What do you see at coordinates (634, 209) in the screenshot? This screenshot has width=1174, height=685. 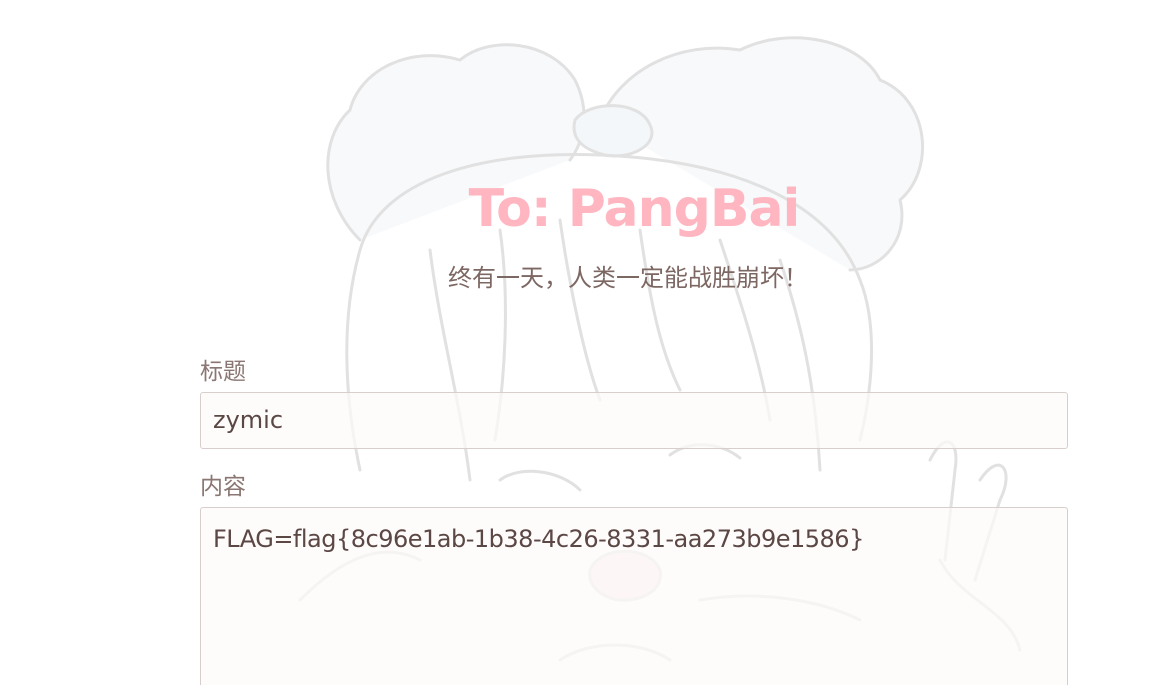 I see `page-title: To: PangBai` at bounding box center [634, 209].